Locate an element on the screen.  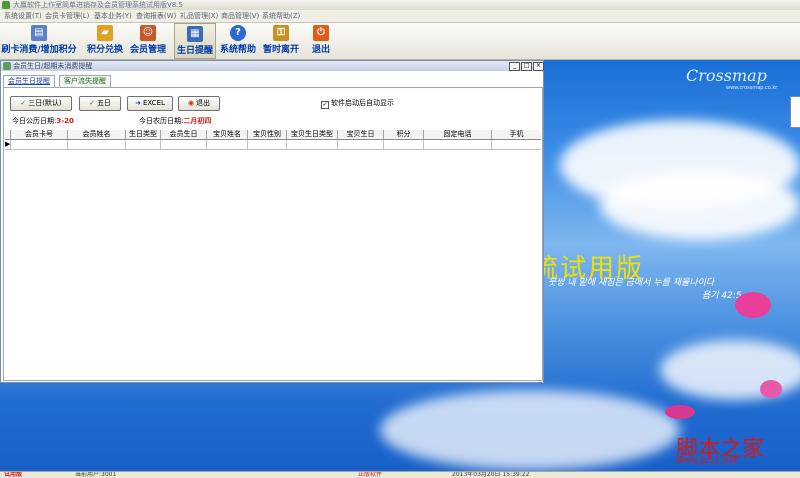
clock-status: 2013年03月20日 15:39:22 is located at coordinates (491, 474).